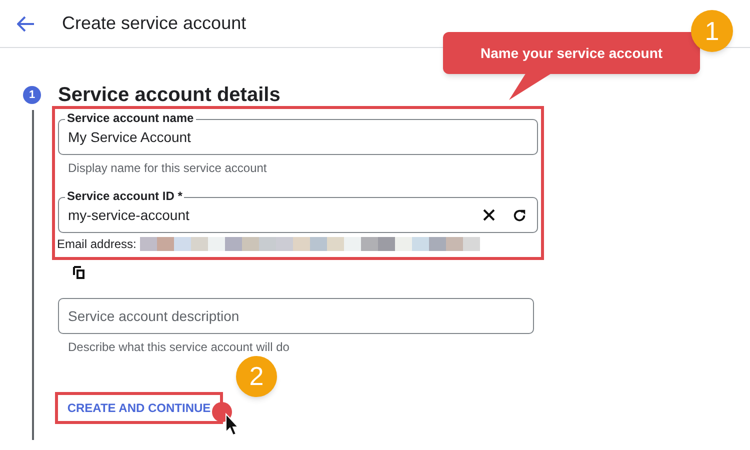 This screenshot has height=450, width=750. What do you see at coordinates (179, 347) in the screenshot?
I see `helper-text: Describe what this service account will do` at bounding box center [179, 347].